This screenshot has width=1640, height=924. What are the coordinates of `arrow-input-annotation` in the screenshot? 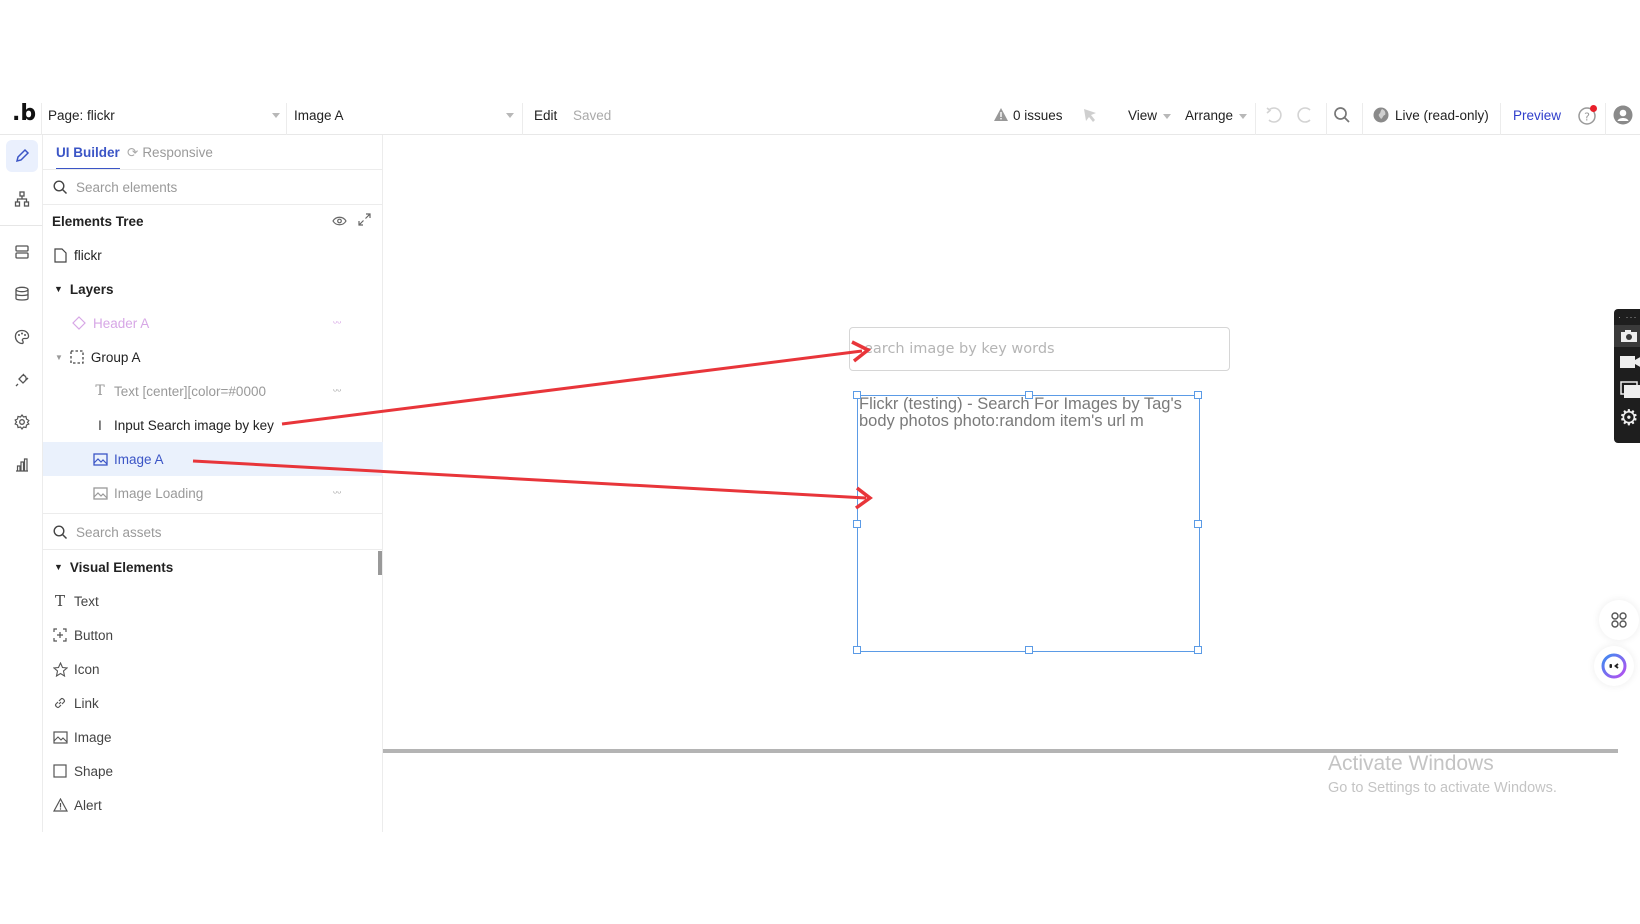 It's located at (576, 383).